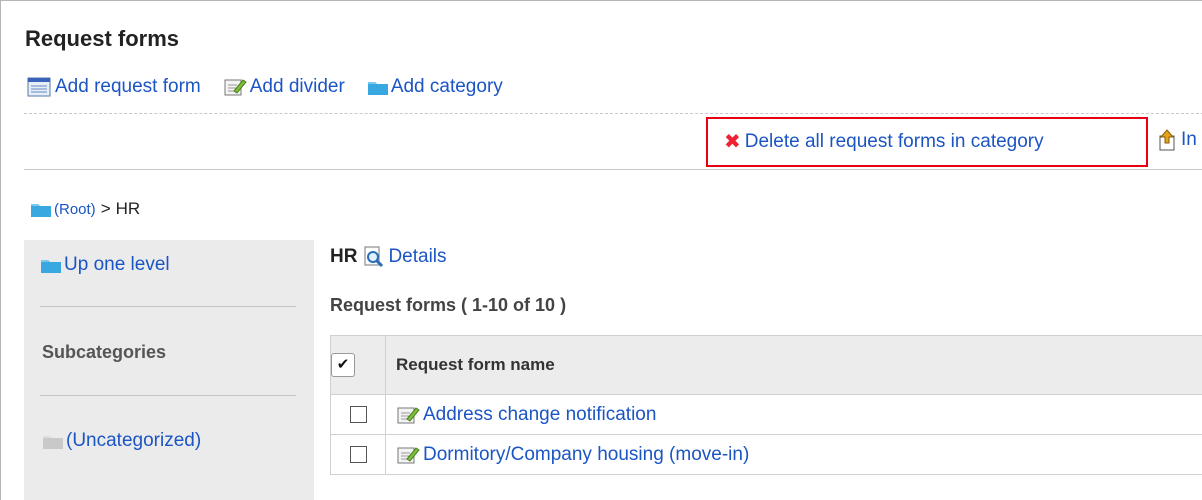  Describe the element at coordinates (343, 365) in the screenshot. I see `select-all-checkbox: ✔` at that location.